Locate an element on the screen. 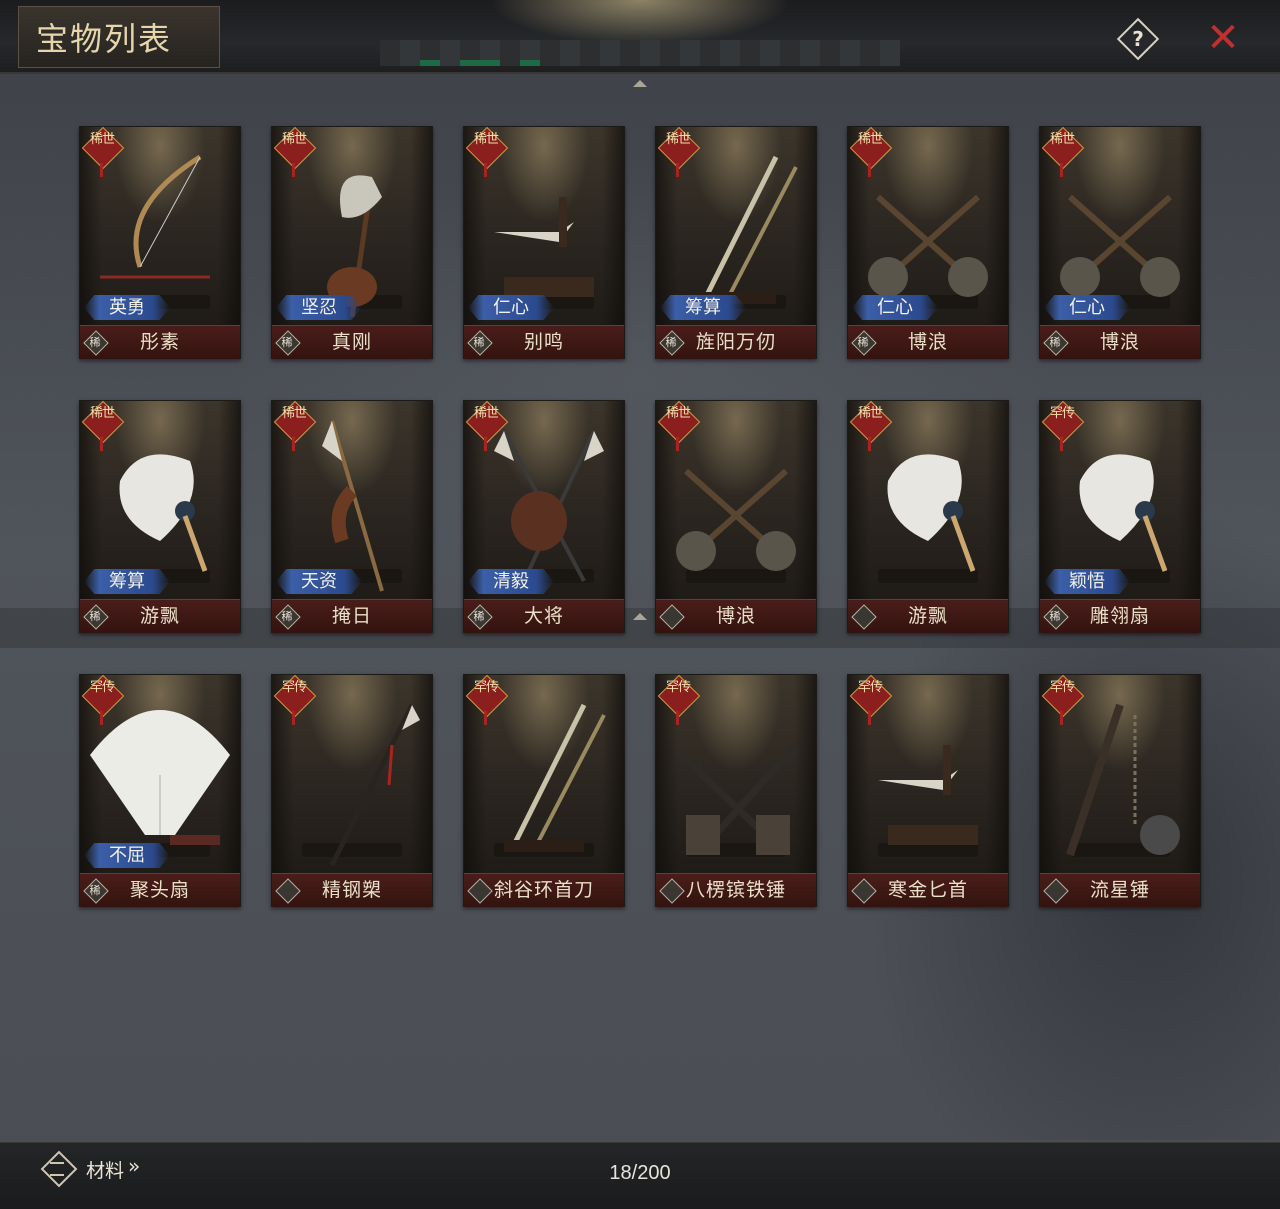 This screenshot has height=1209, width=1280. treasure-card: 罕传 寒金匕首 is located at coordinates (928, 790).